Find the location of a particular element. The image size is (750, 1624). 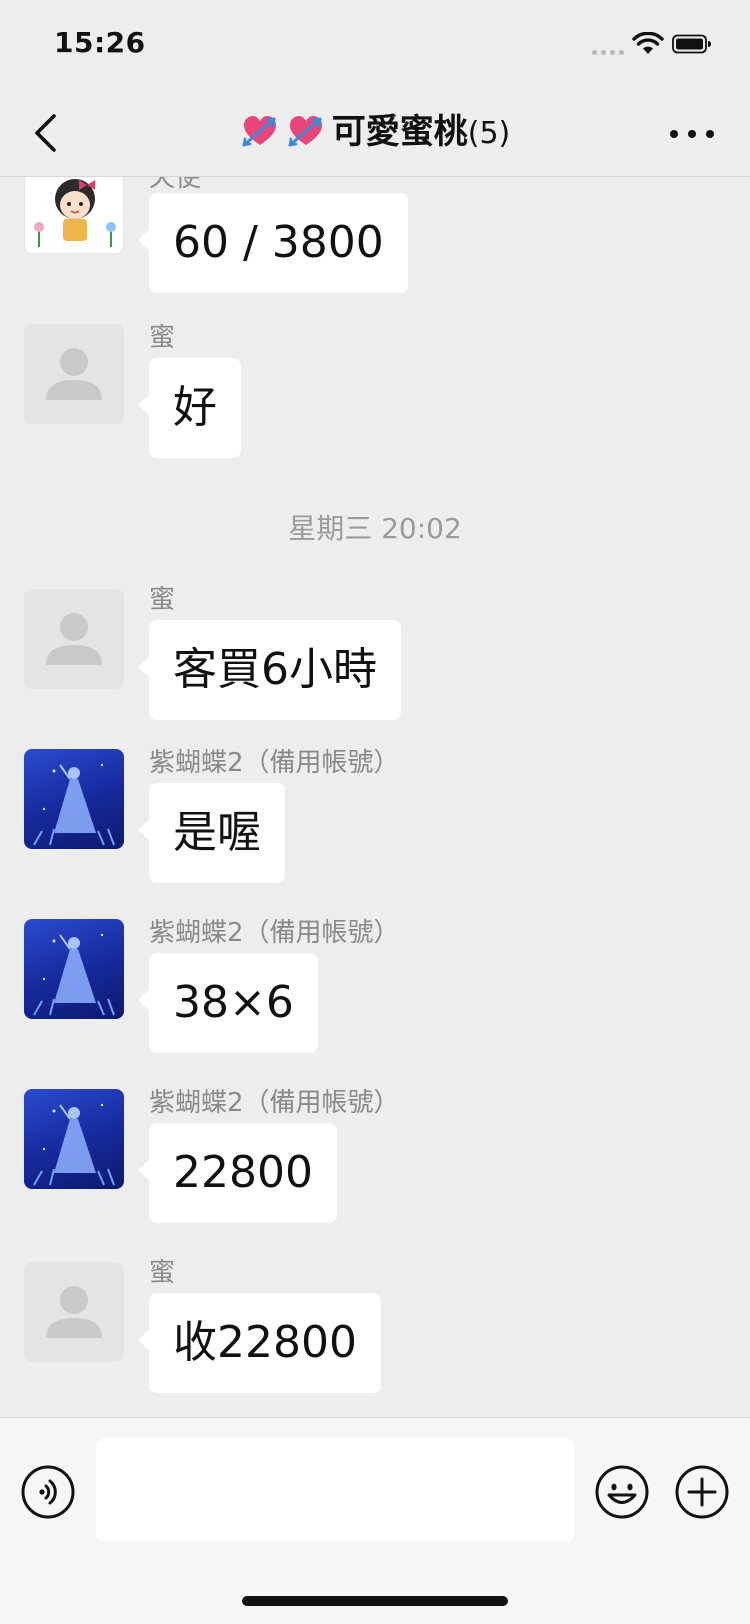

nav-bar: 可愛蜜桃(5) is located at coordinates (375, 133).